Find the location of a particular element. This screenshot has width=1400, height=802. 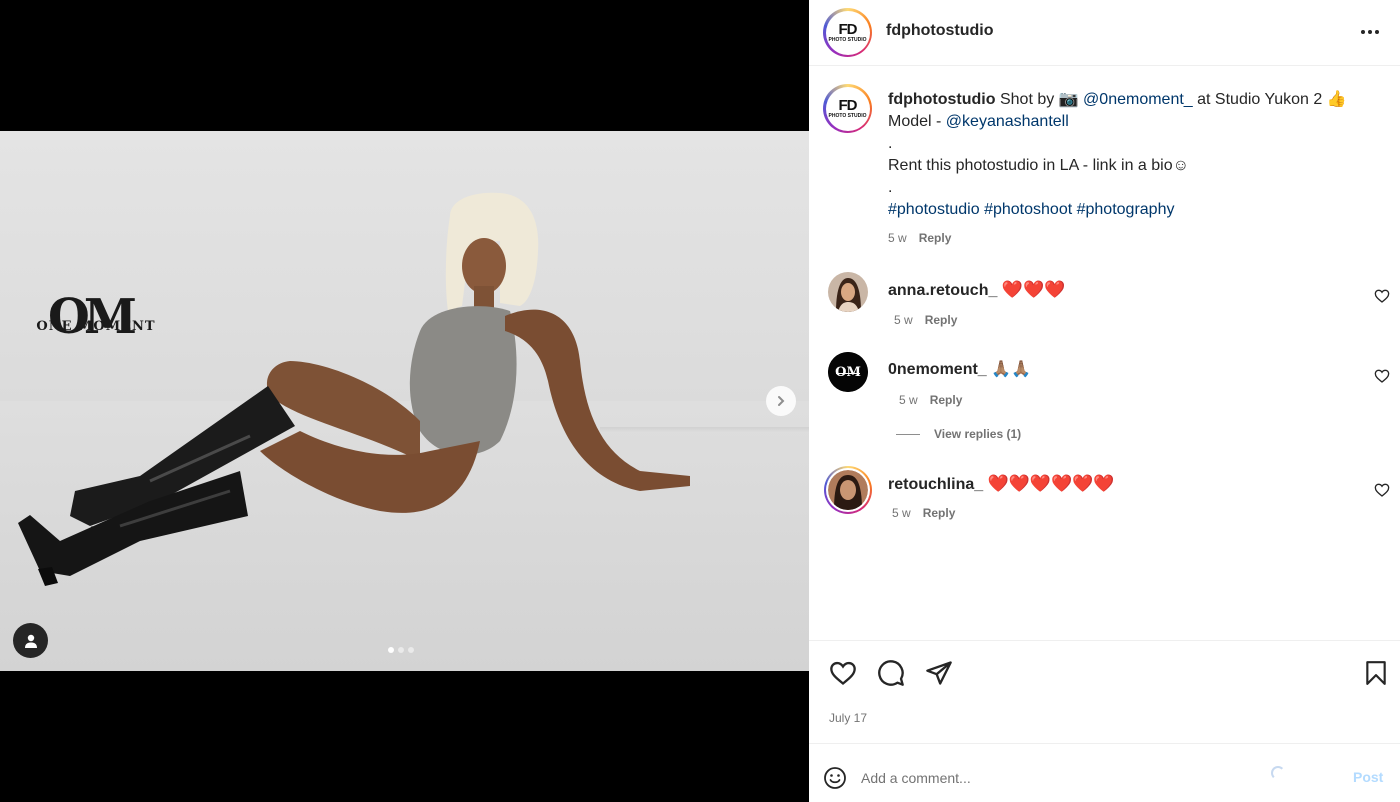

tagged-users-button is located at coordinates (30, 640).